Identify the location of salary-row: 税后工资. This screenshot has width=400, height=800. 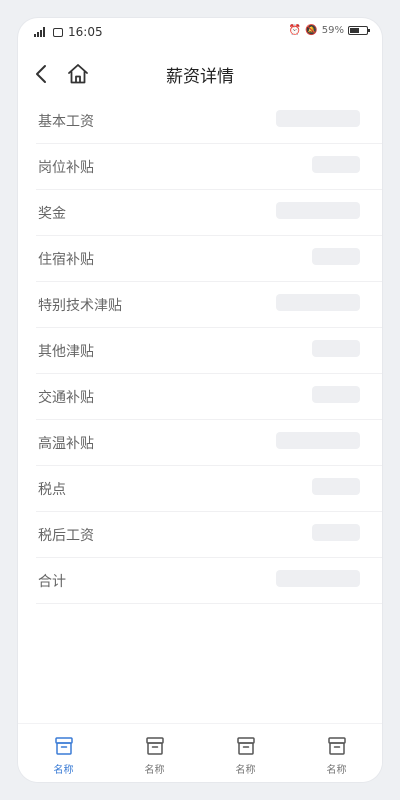
(209, 535).